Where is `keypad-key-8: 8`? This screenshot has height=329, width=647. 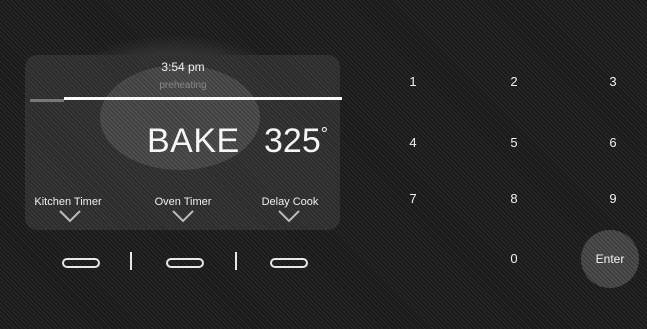
keypad-key-8: 8 is located at coordinates (514, 199).